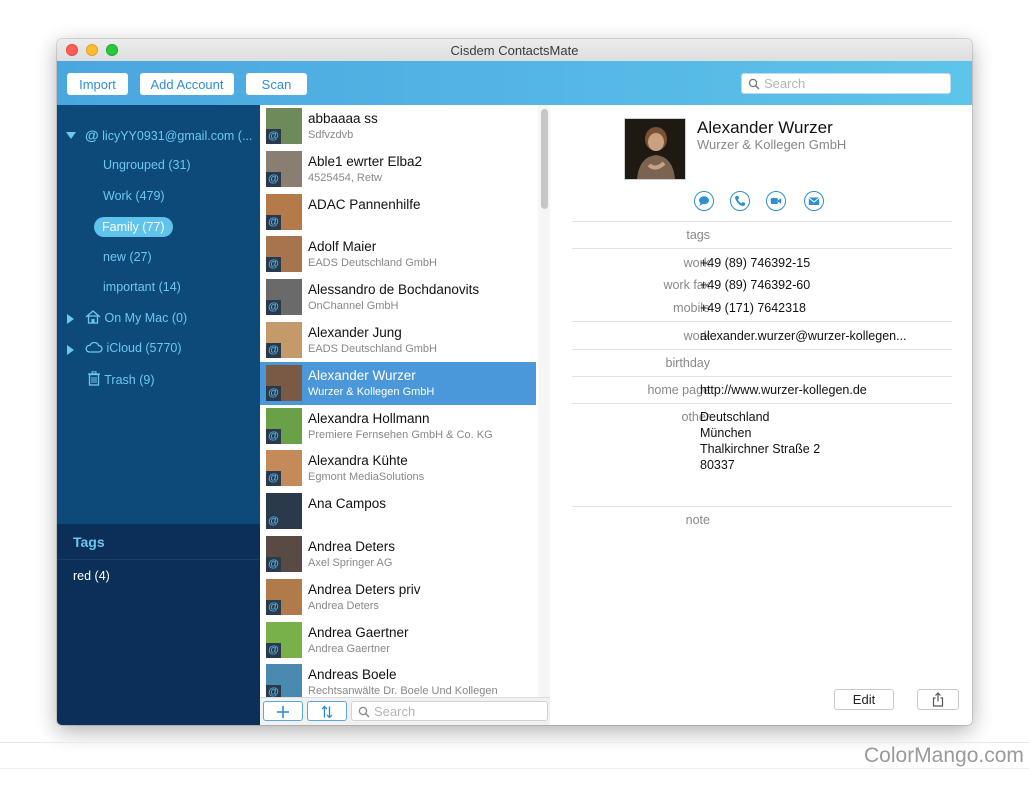 The height and width of the screenshot is (800, 1029). I want to click on contact-row: @ Andrea Deters priv Andrea Deters, so click(398, 597).